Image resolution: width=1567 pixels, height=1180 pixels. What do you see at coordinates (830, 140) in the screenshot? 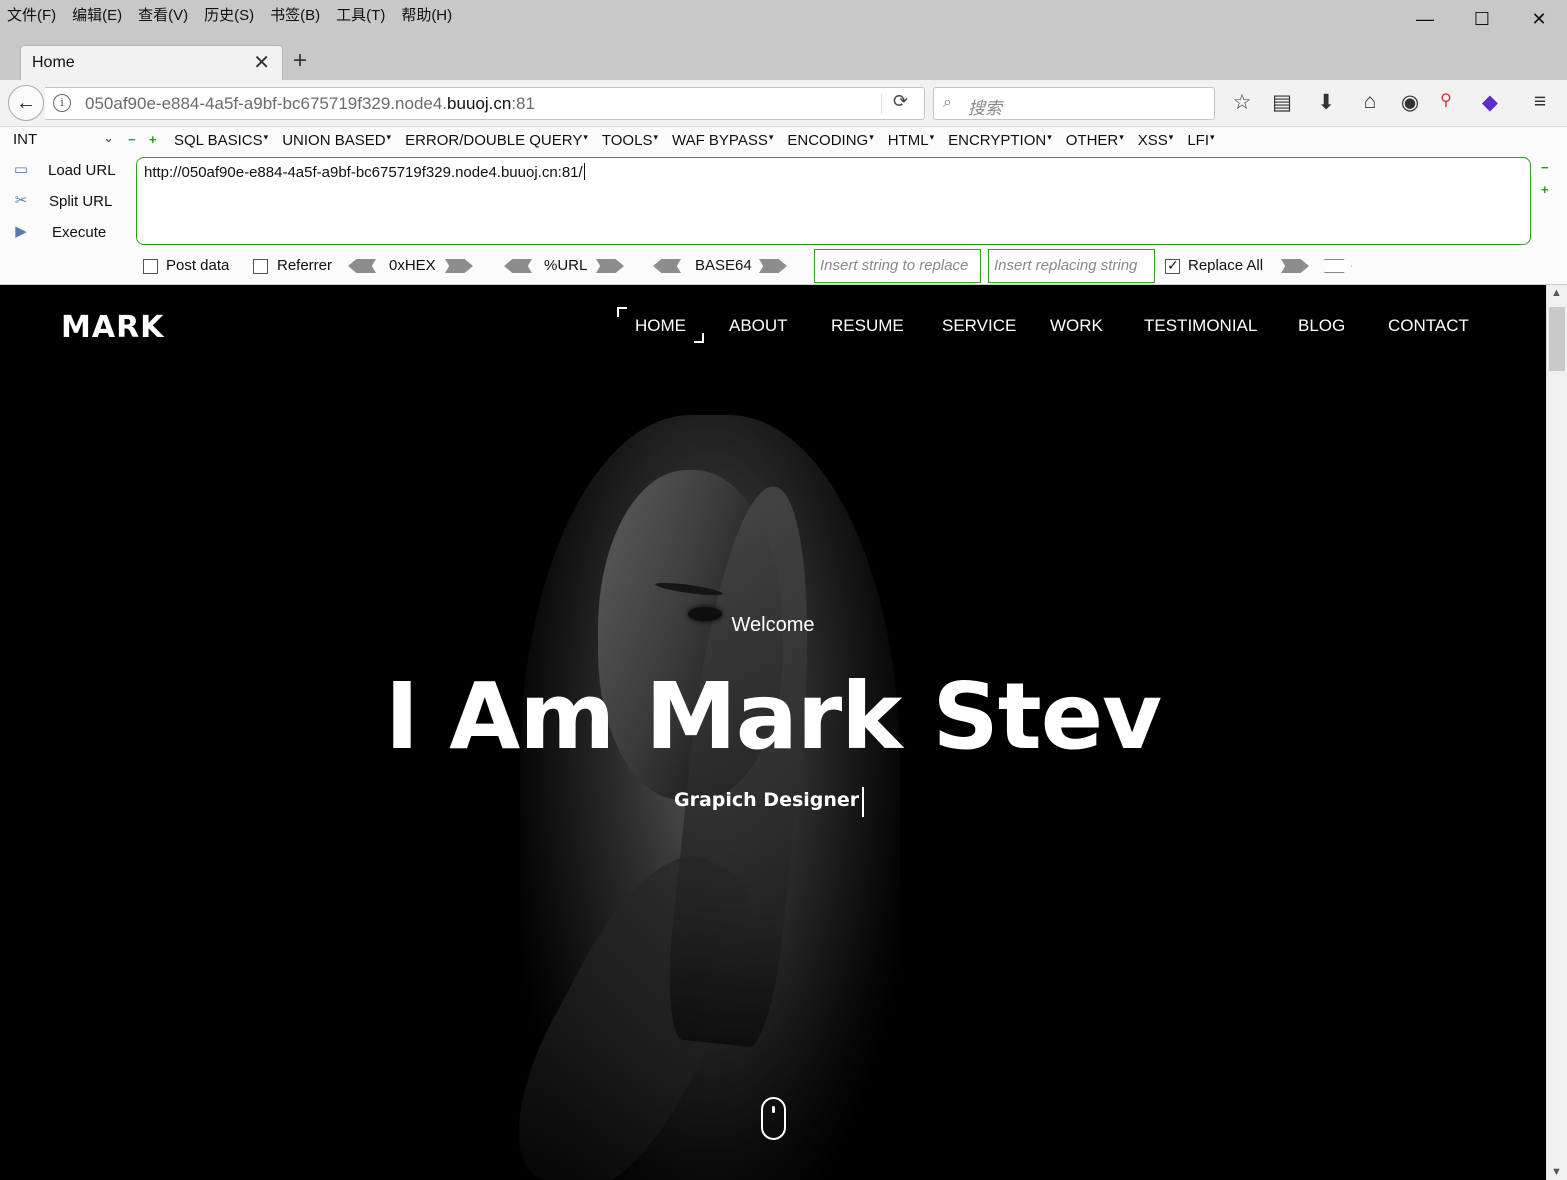
I see `menu-encoding: ENCODING` at bounding box center [830, 140].